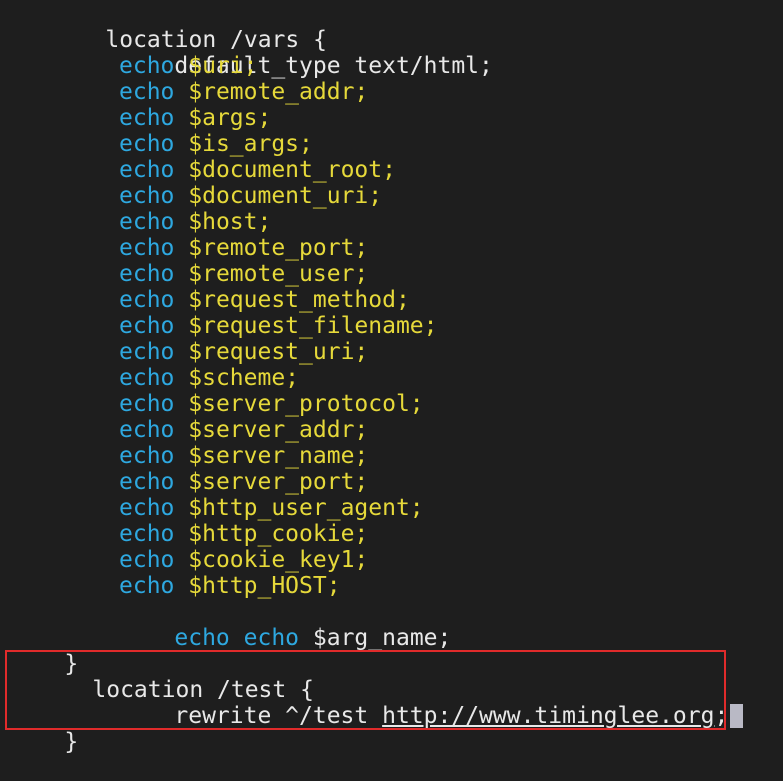 This screenshot has height=781, width=783. I want to click on echo-line: echo $server_port;, so click(243, 482).